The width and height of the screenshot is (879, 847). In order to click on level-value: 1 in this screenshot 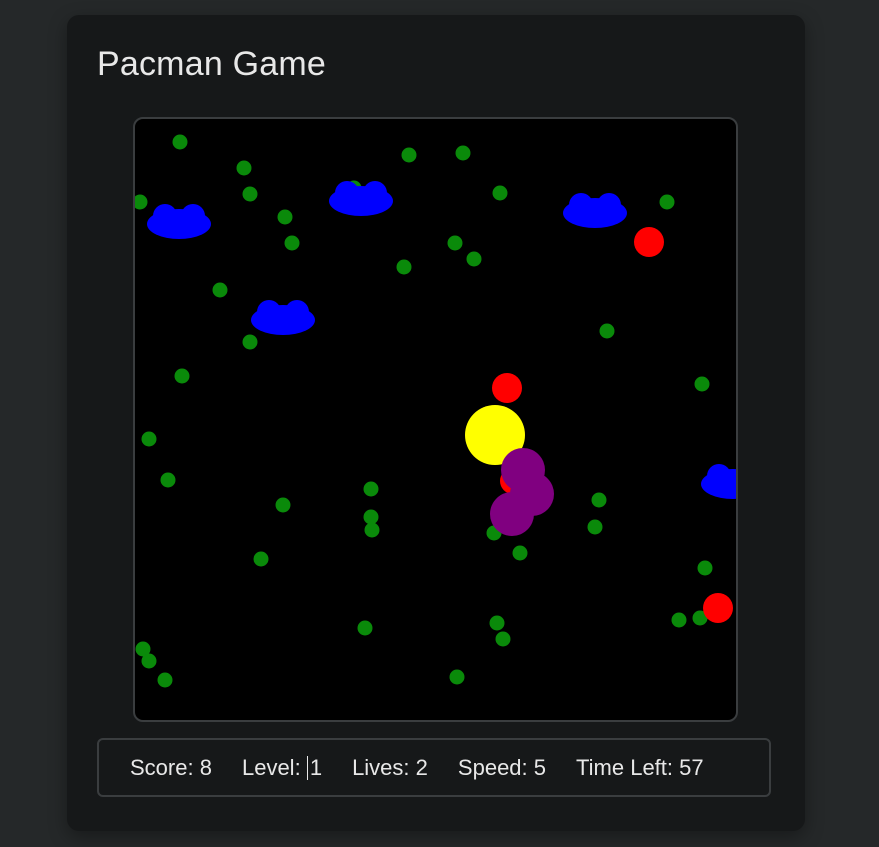, I will do `click(316, 767)`.